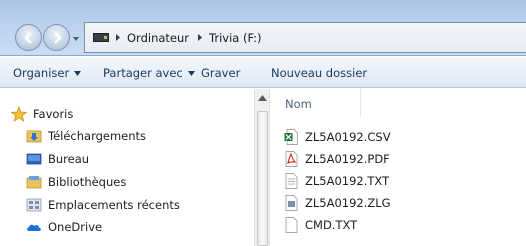  What do you see at coordinates (291, 203) in the screenshot?
I see `generic-file-icon` at bounding box center [291, 203].